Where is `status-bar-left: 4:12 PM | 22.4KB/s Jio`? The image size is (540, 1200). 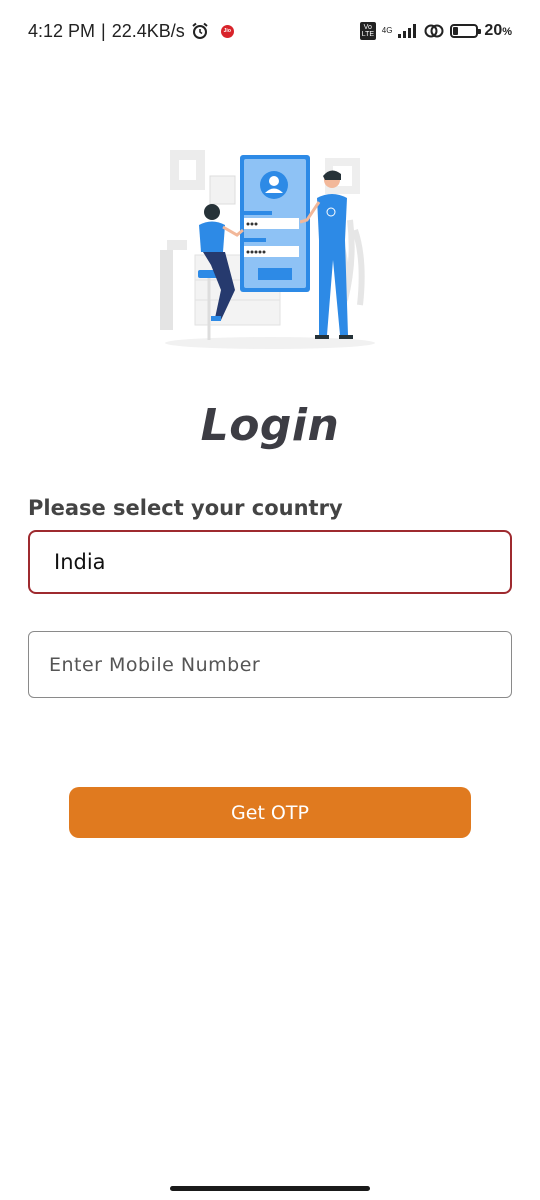
status-bar-left: 4:12 PM | 22.4KB/s Jio is located at coordinates (131, 31).